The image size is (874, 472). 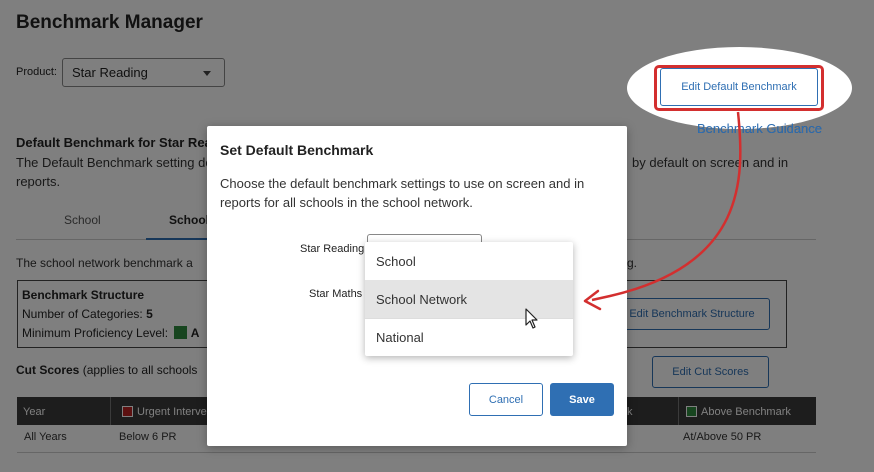 What do you see at coordinates (531, 318) in the screenshot?
I see `mouse-pointer-icon` at bounding box center [531, 318].